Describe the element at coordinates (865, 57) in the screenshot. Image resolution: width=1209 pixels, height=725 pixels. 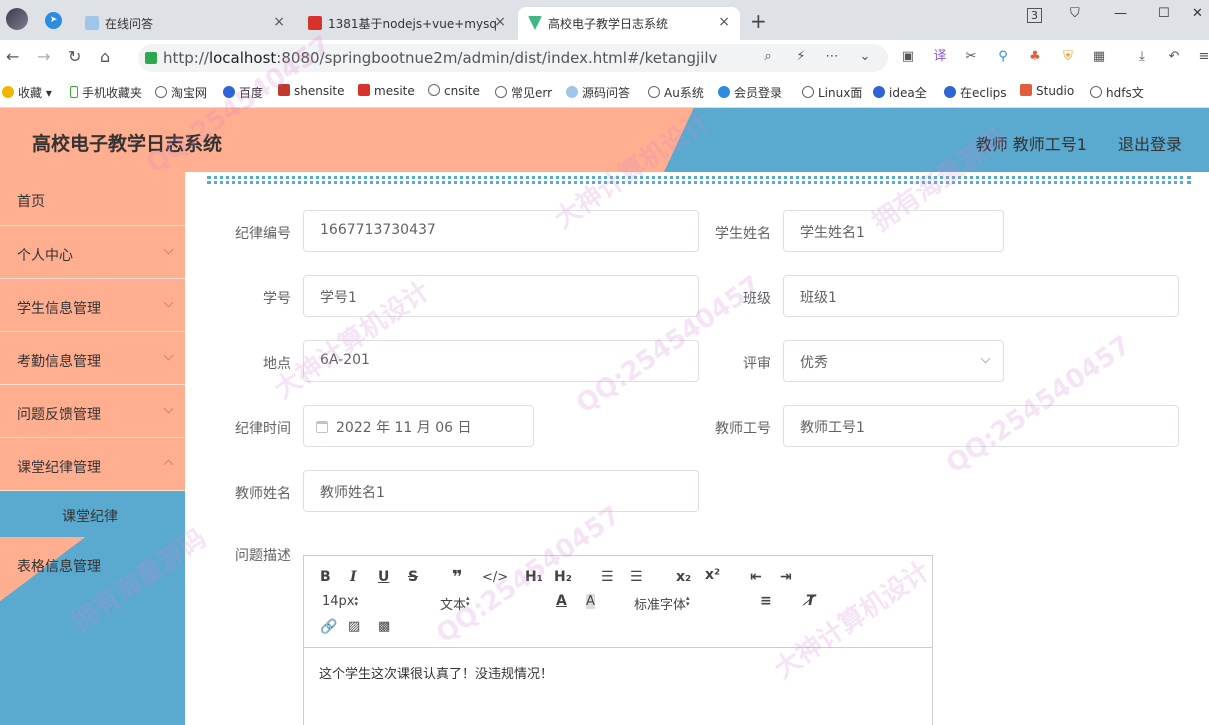
I see `dropdown-icon: ⌄` at that location.